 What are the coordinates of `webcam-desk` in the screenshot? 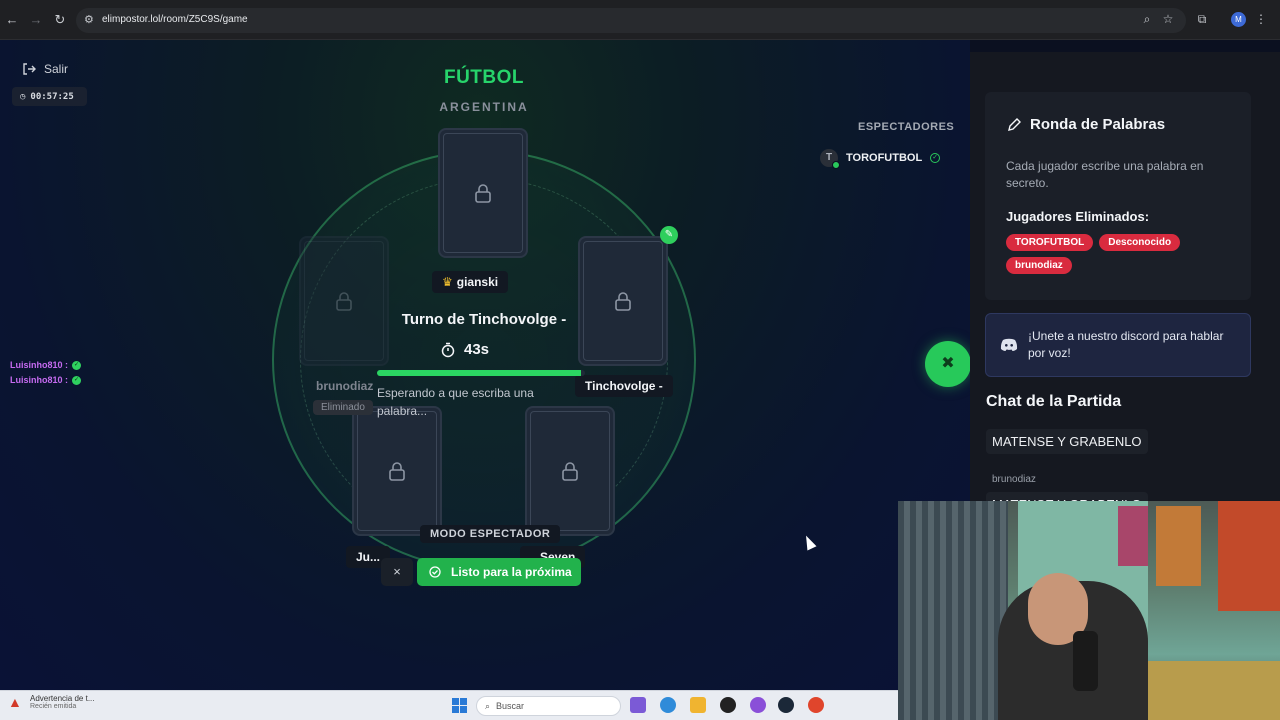 It's located at (1214, 690).